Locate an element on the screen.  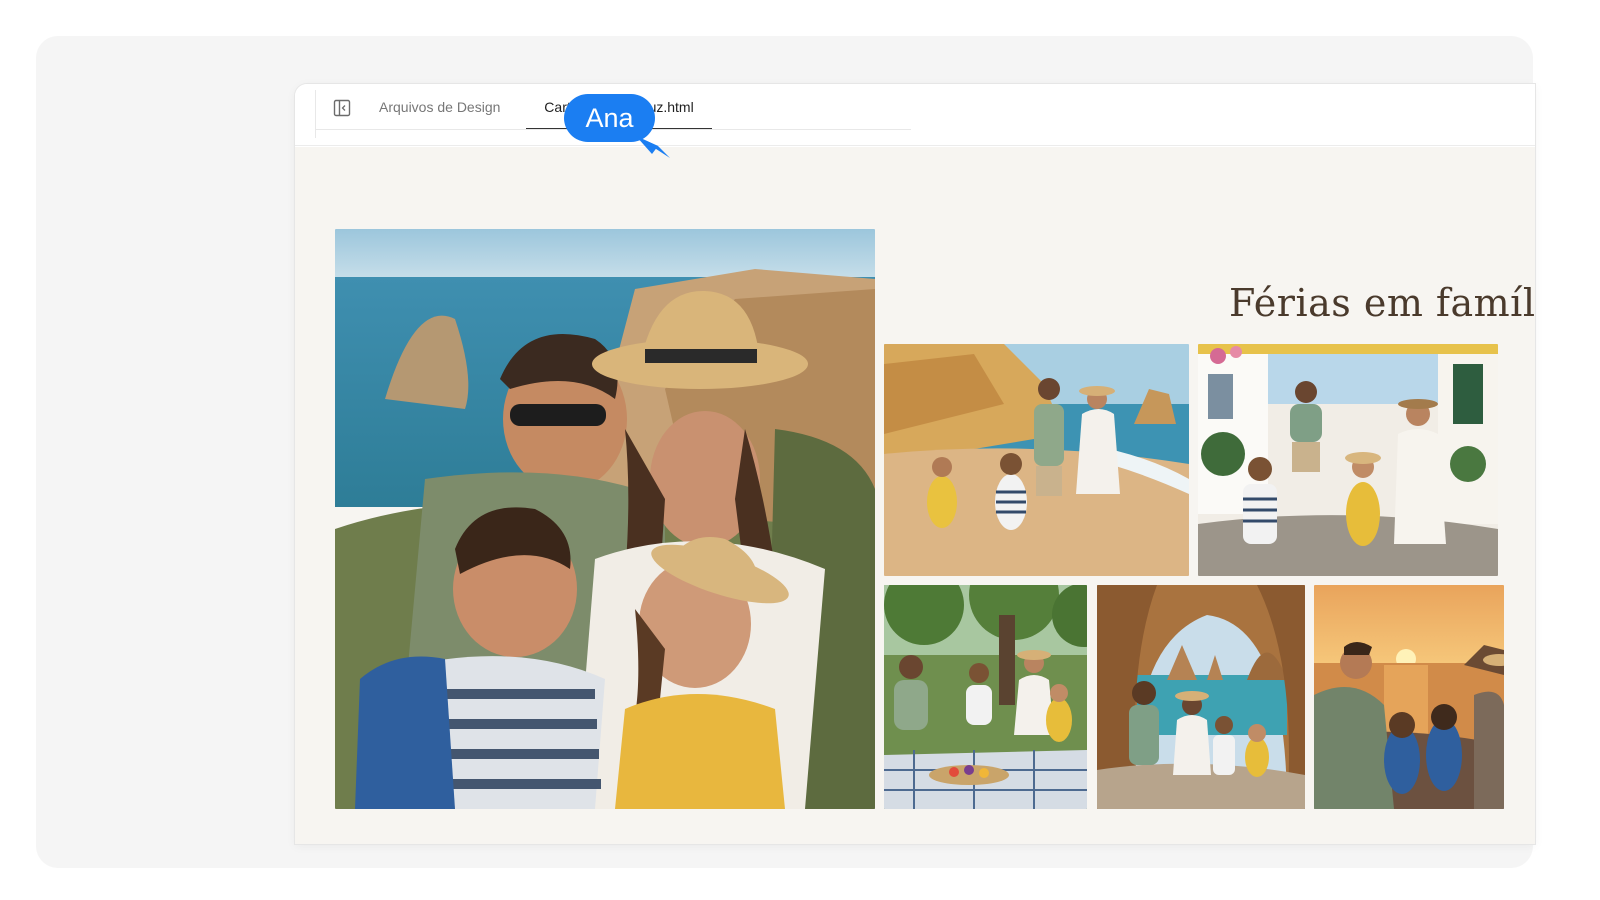
beach-walk-photo is located at coordinates (1036, 460).